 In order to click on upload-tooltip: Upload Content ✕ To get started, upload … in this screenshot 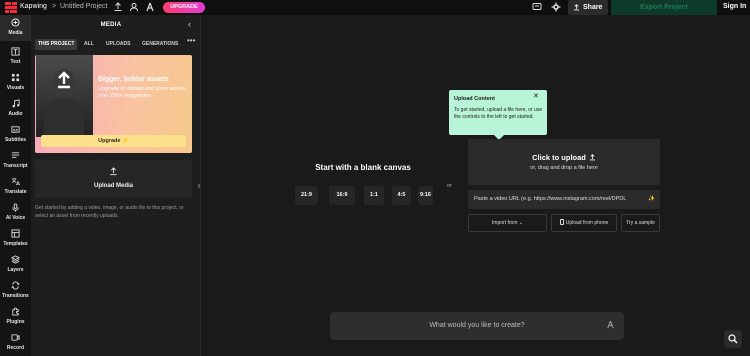, I will do `click(498, 115)`.